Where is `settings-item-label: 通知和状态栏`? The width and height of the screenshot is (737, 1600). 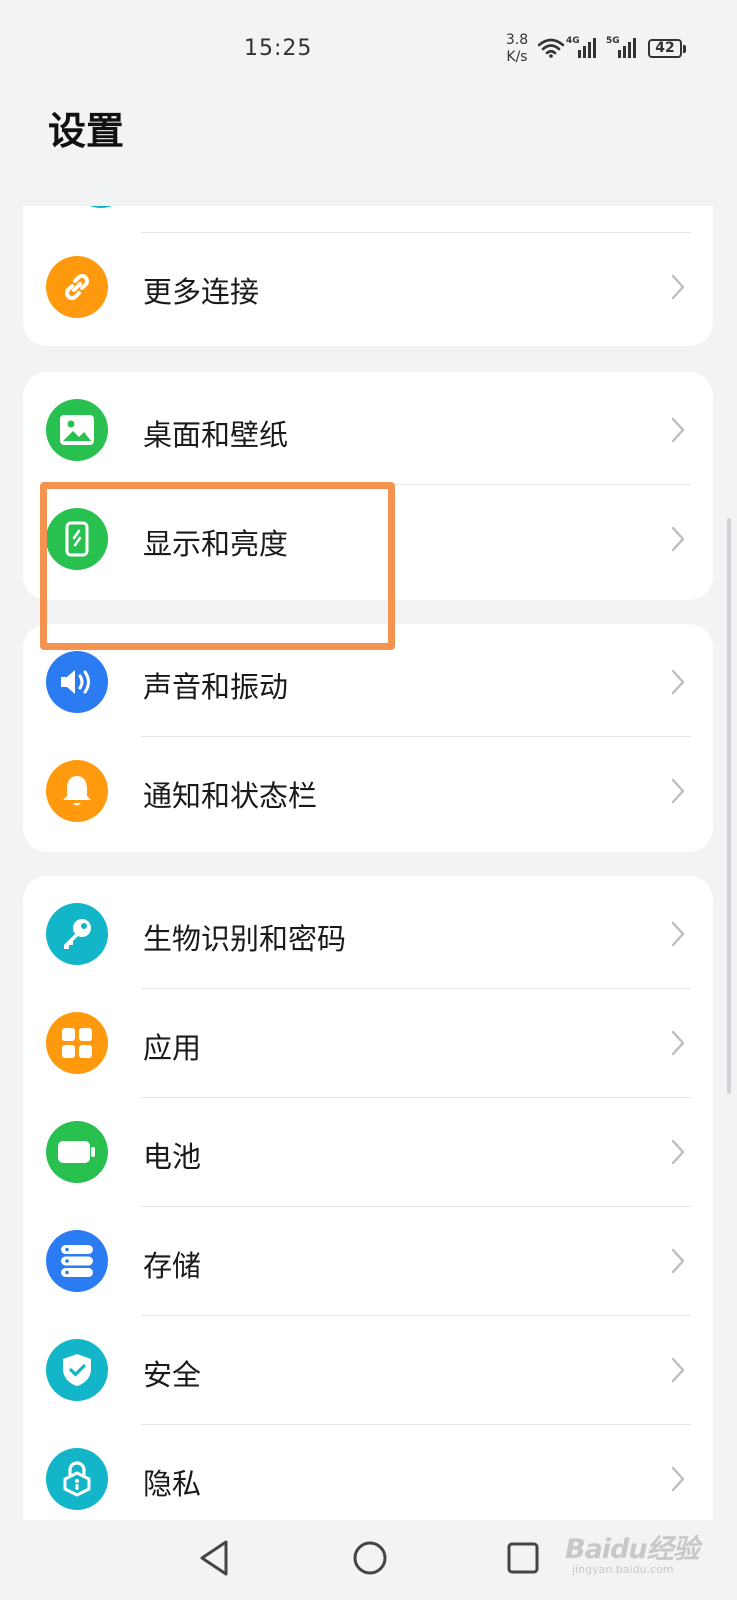 settings-item-label: 通知和状态栏 is located at coordinates (230, 796).